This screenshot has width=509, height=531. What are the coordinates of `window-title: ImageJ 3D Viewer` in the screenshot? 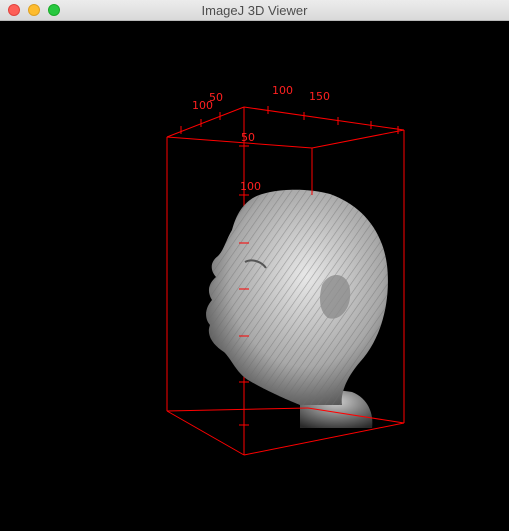 It's located at (254, 10).